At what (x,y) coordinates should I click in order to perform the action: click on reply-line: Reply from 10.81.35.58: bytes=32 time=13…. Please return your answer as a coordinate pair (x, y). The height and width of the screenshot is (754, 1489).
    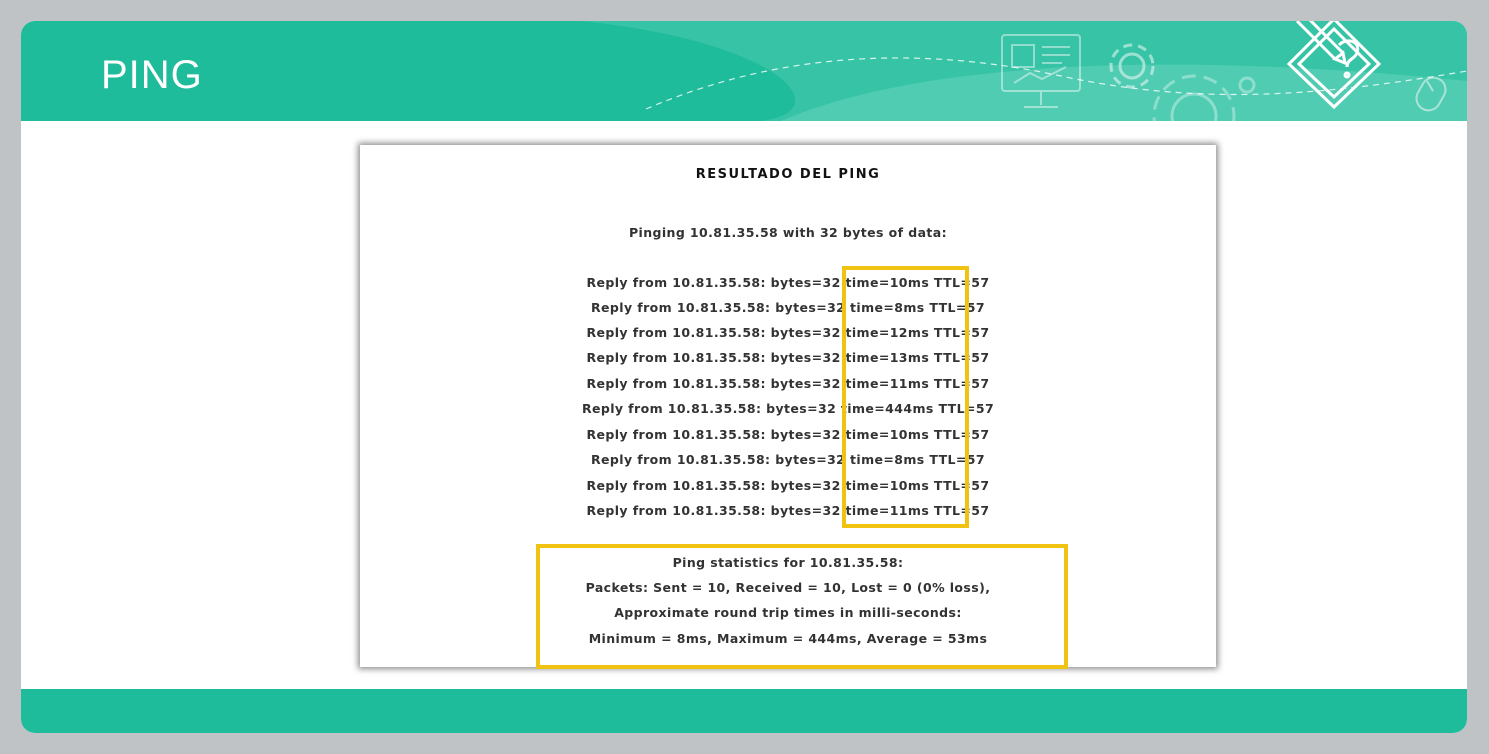
    Looking at the image, I should click on (788, 357).